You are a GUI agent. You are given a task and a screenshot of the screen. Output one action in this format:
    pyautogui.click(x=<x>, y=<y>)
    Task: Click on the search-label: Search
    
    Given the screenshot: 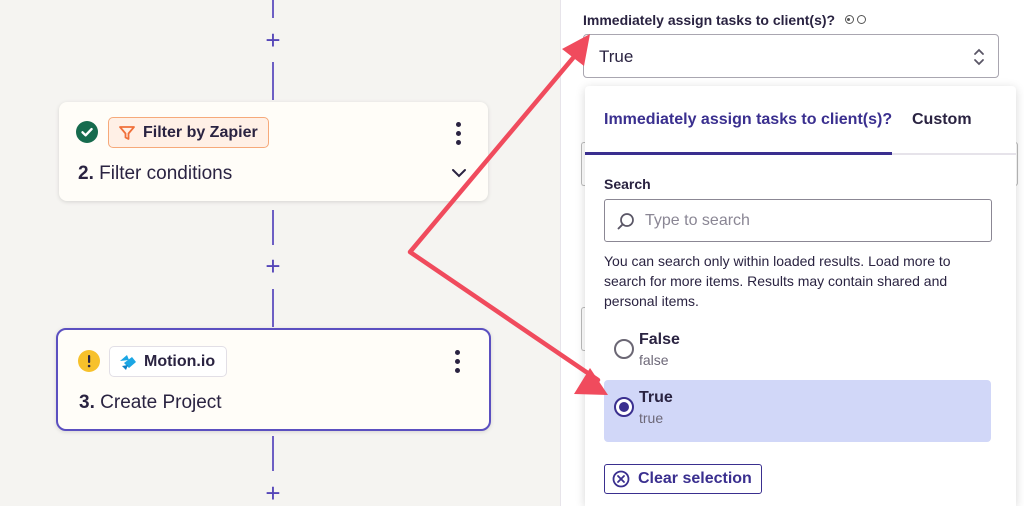 What is the action you would take?
    pyautogui.click(x=627, y=184)
    